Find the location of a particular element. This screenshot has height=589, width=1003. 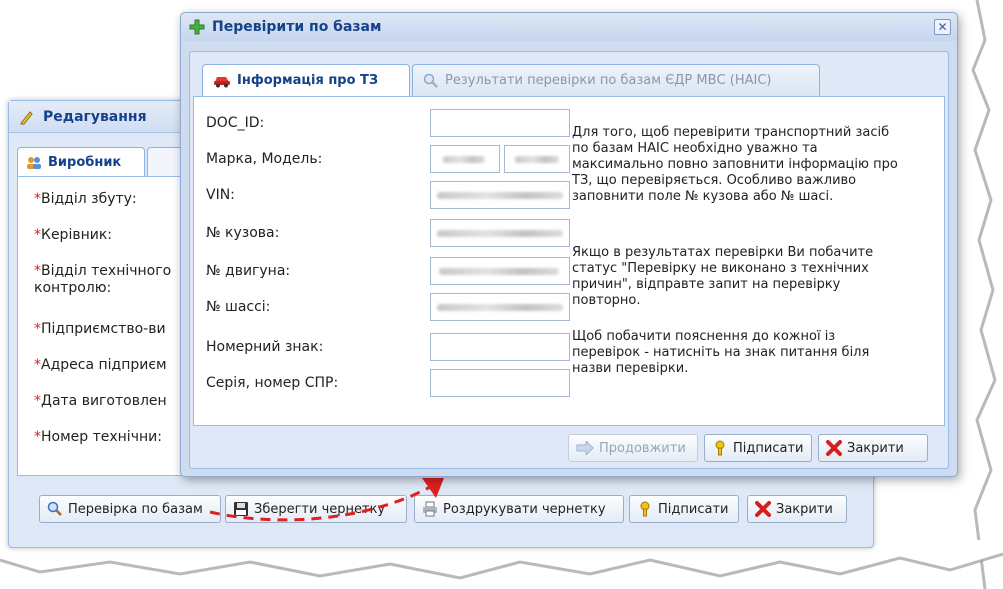

vin-input is located at coordinates (500, 195).